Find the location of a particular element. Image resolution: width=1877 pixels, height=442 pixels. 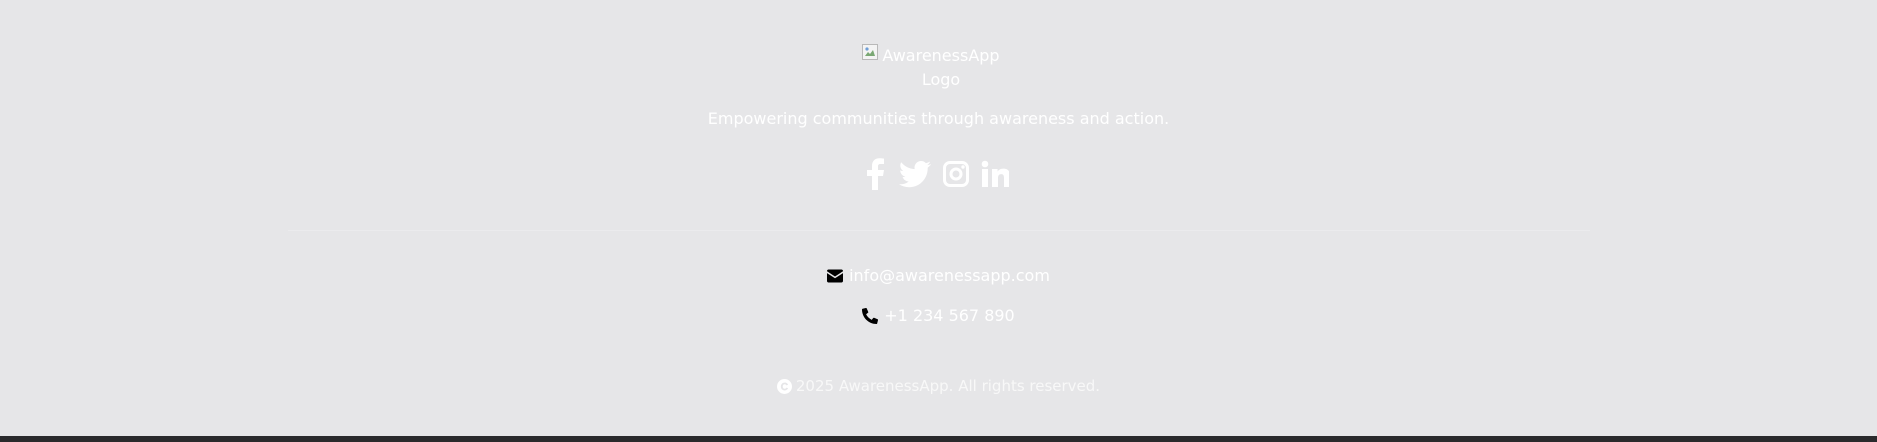

page-bottom-bar is located at coordinates (938, 439).